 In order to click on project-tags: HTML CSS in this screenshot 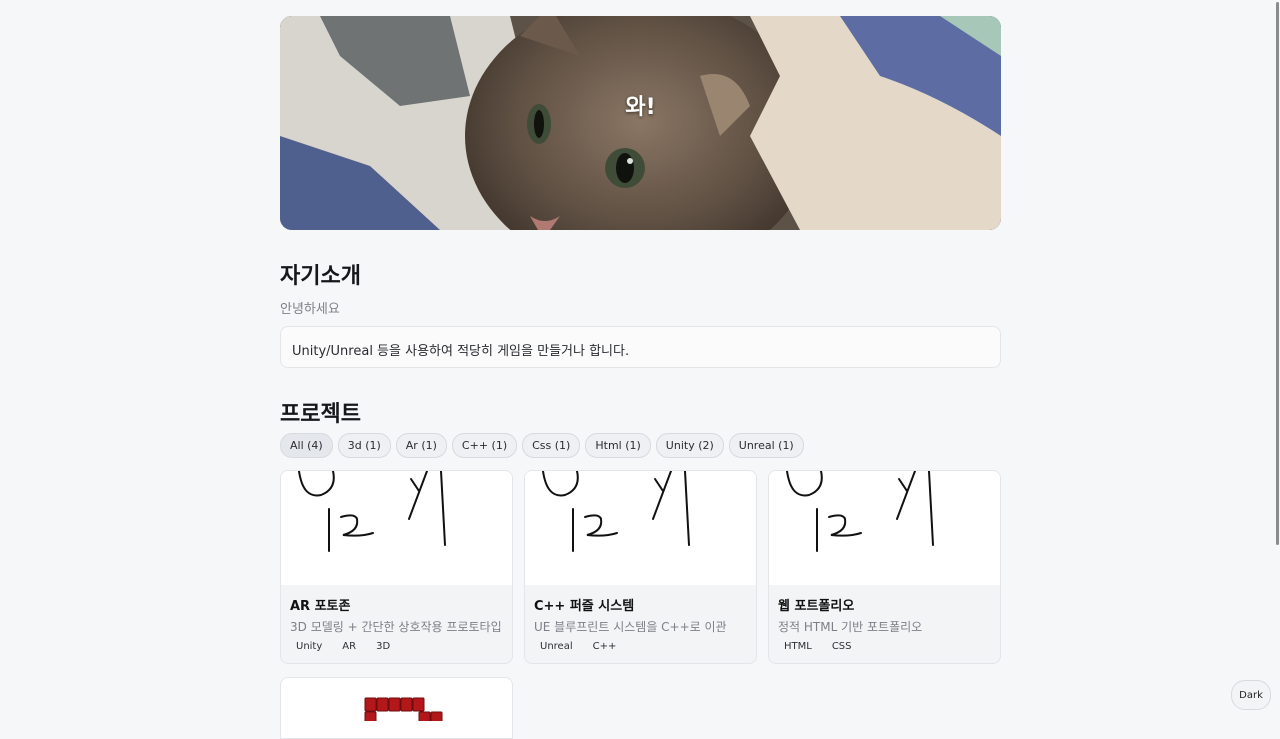, I will do `click(818, 646)`.